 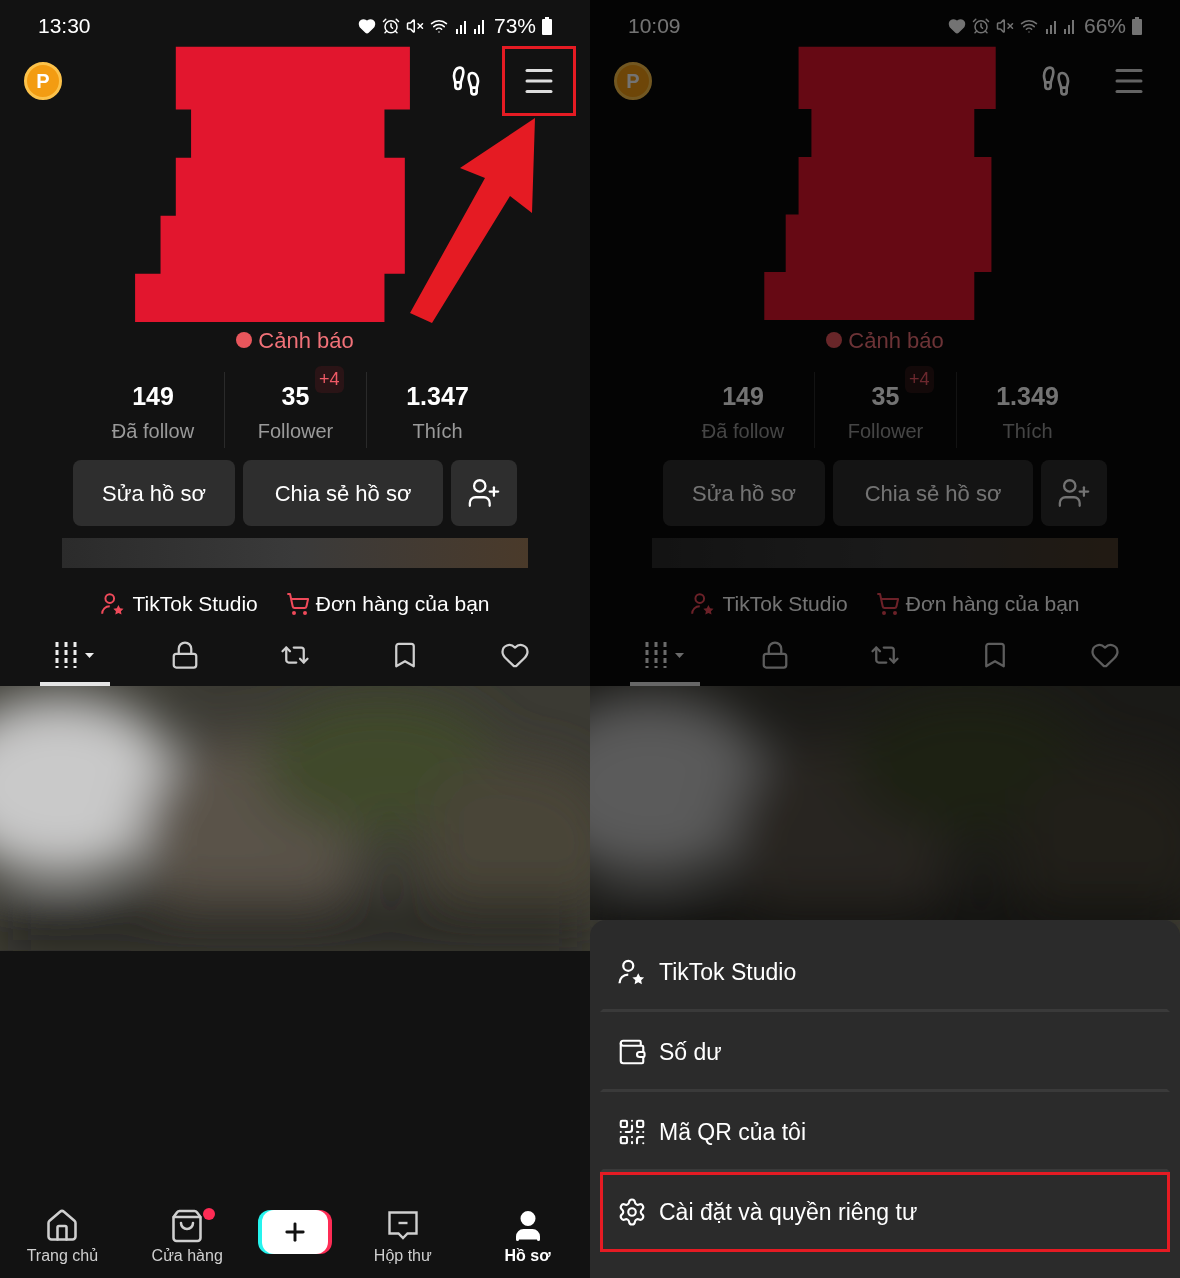 What do you see at coordinates (402, 1238) in the screenshot?
I see `nav-item: Hộp thư` at bounding box center [402, 1238].